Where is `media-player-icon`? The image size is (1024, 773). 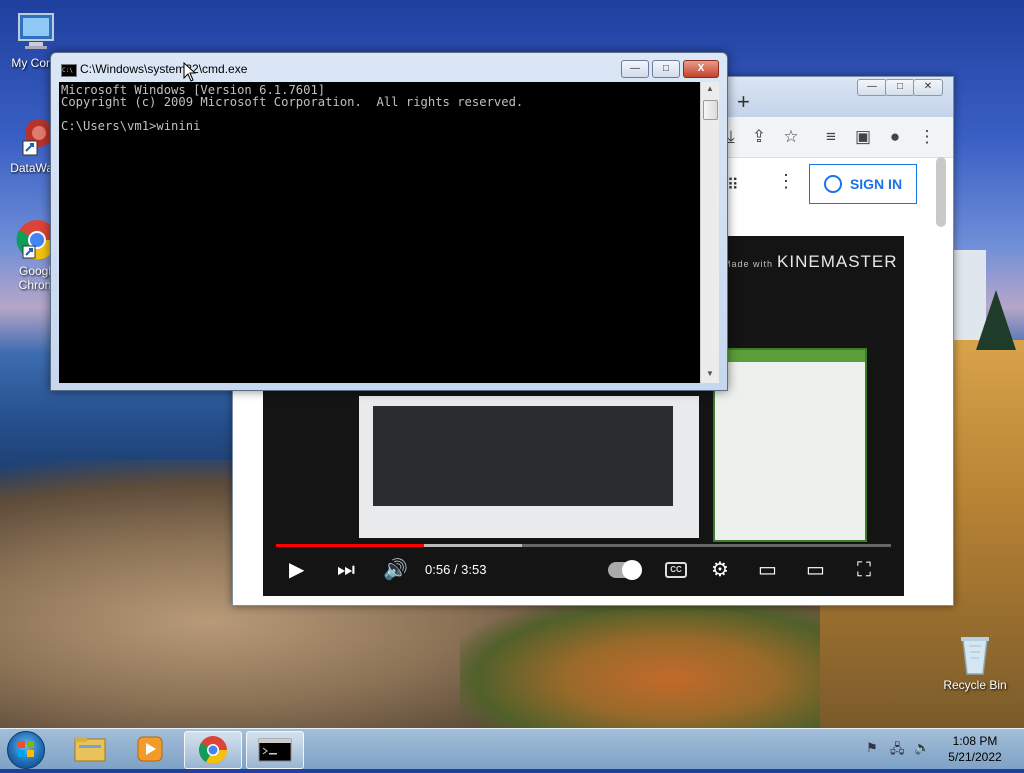
media-player-icon is located at coordinates (150, 749).